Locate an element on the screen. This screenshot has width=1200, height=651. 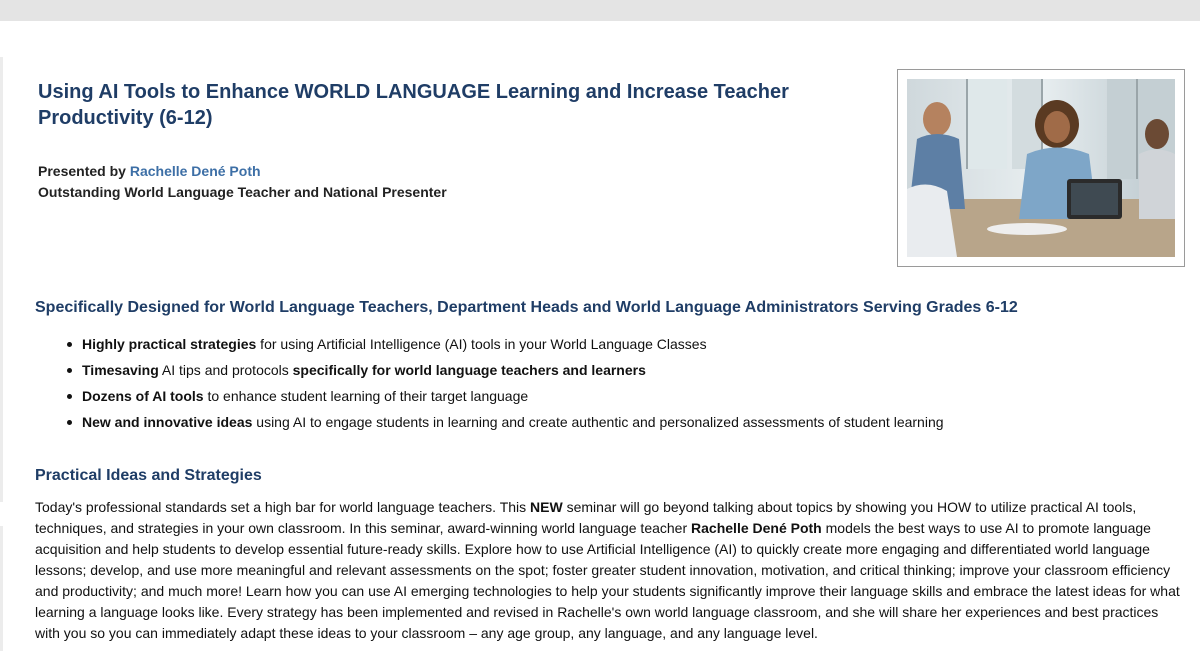
list-item-bold: New and innovative ideas is located at coordinates (167, 422).